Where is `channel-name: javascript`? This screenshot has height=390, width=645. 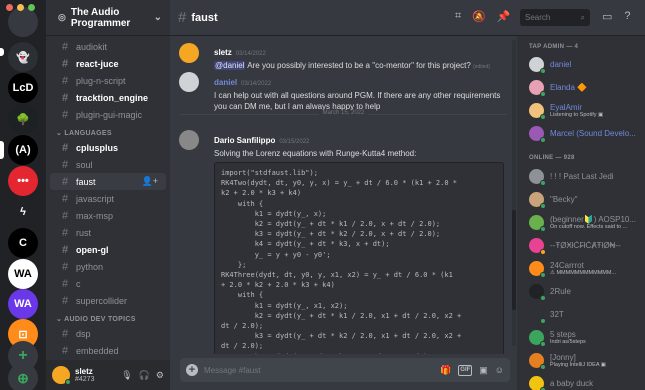
channel-name: javascript is located at coordinates (95, 198).